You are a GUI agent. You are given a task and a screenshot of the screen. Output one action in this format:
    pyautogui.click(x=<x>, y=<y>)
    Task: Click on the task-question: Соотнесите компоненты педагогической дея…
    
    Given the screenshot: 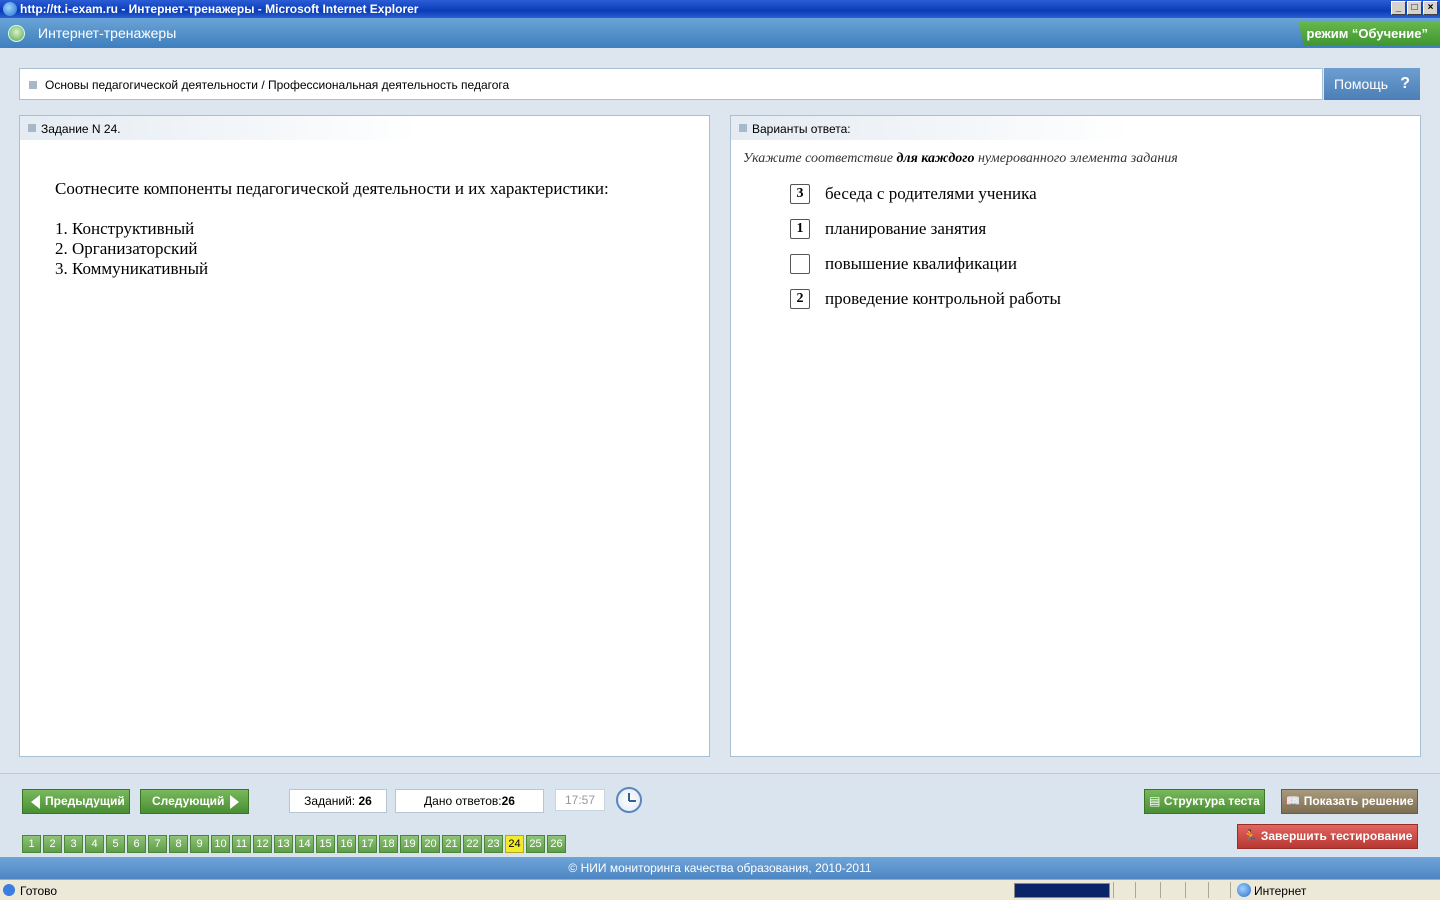 What is the action you would take?
    pyautogui.click(x=332, y=188)
    